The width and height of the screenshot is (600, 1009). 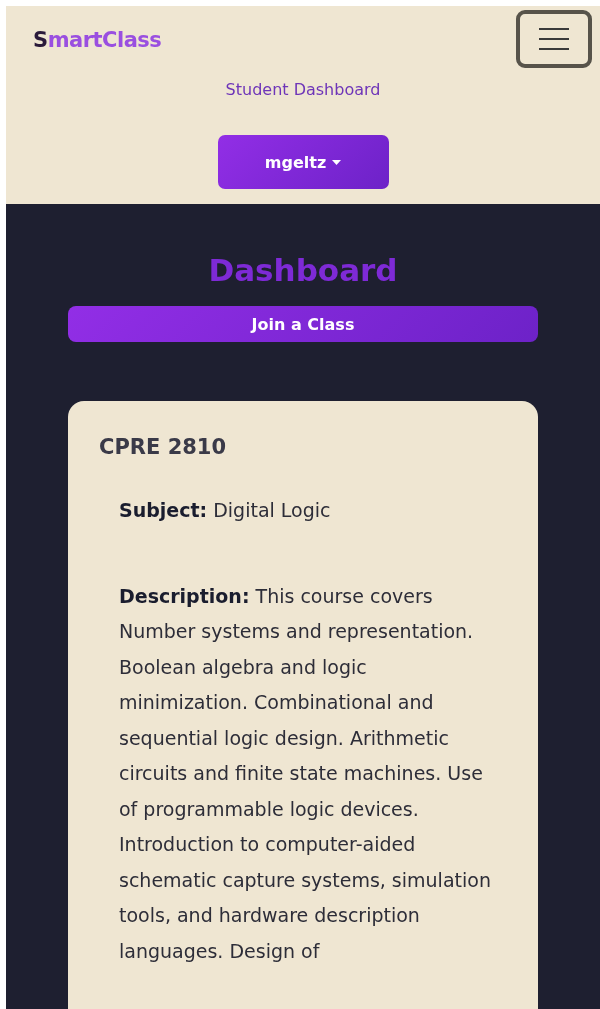 What do you see at coordinates (303, 324) in the screenshot?
I see `join-class-button: Join a Class` at bounding box center [303, 324].